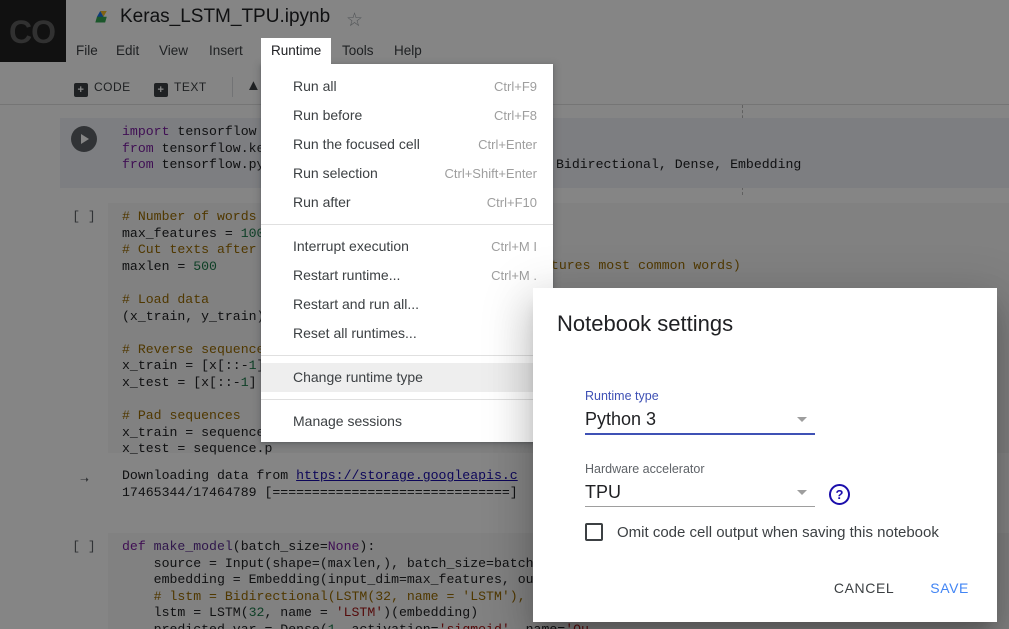 The image size is (1009, 629). I want to click on cancel-button: CANCEL, so click(864, 588).